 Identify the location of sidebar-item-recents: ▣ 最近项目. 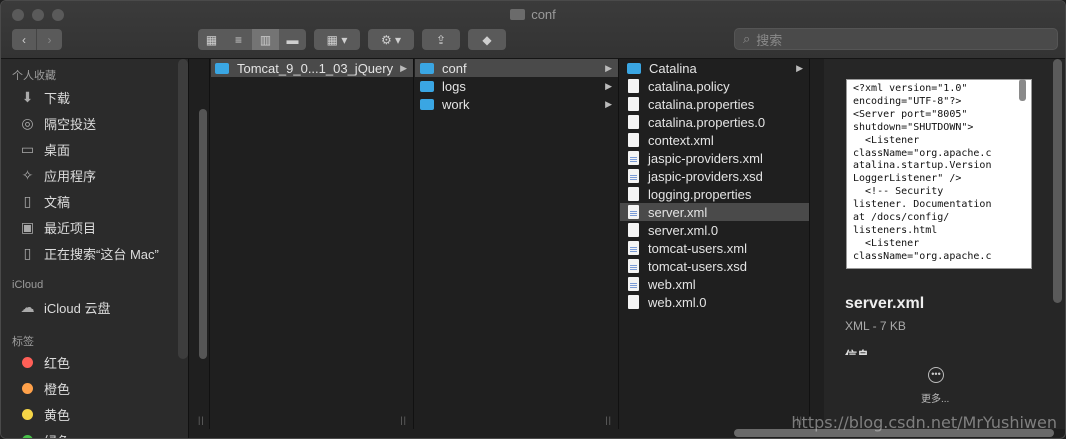
(57, 227).